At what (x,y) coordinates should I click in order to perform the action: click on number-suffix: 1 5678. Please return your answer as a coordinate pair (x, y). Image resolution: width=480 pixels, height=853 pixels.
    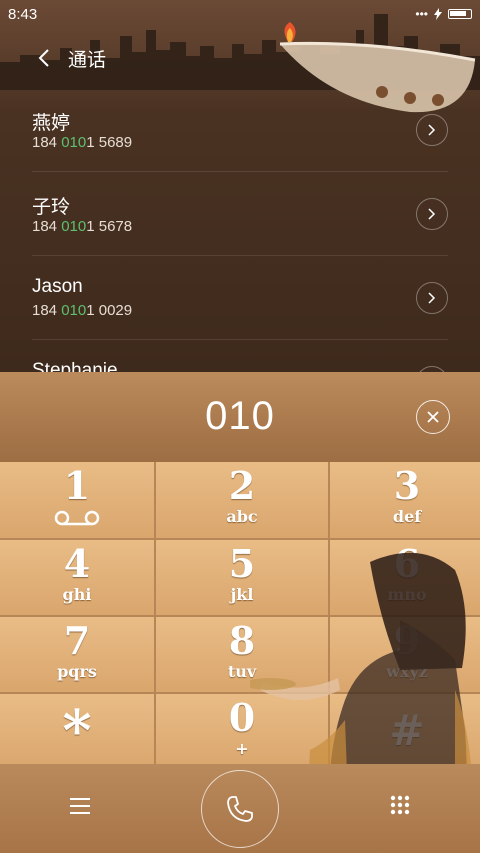
    Looking at the image, I should click on (109, 226).